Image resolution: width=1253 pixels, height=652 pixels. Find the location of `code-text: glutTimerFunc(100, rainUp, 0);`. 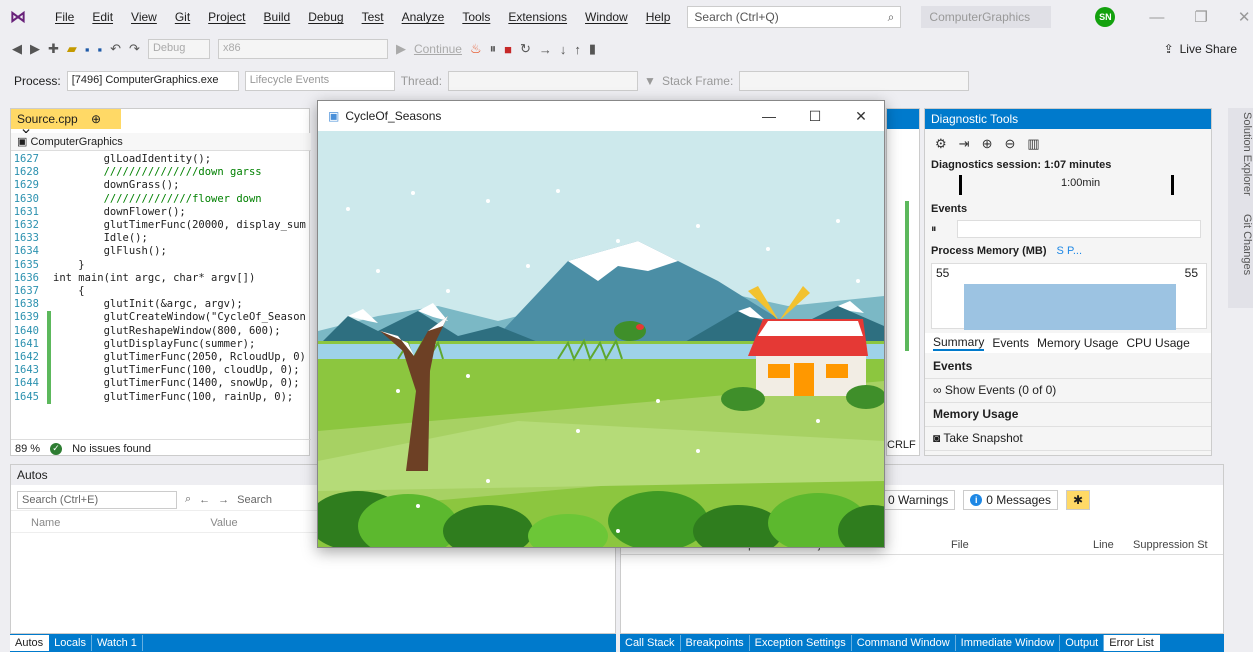

code-text: glutTimerFunc(100, rainUp, 0); is located at coordinates (173, 397).